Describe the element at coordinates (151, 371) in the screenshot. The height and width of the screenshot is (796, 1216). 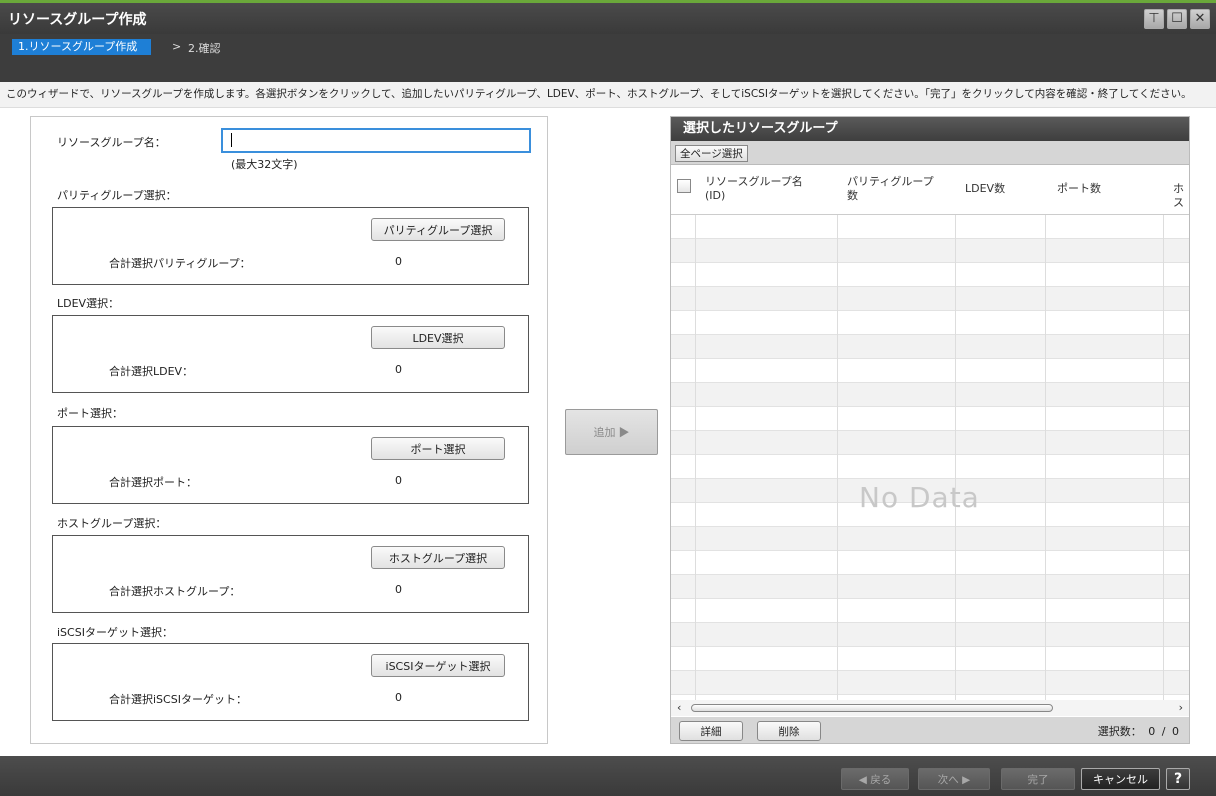
I see `ldev-total-label: 合計選択LDEV：` at that location.